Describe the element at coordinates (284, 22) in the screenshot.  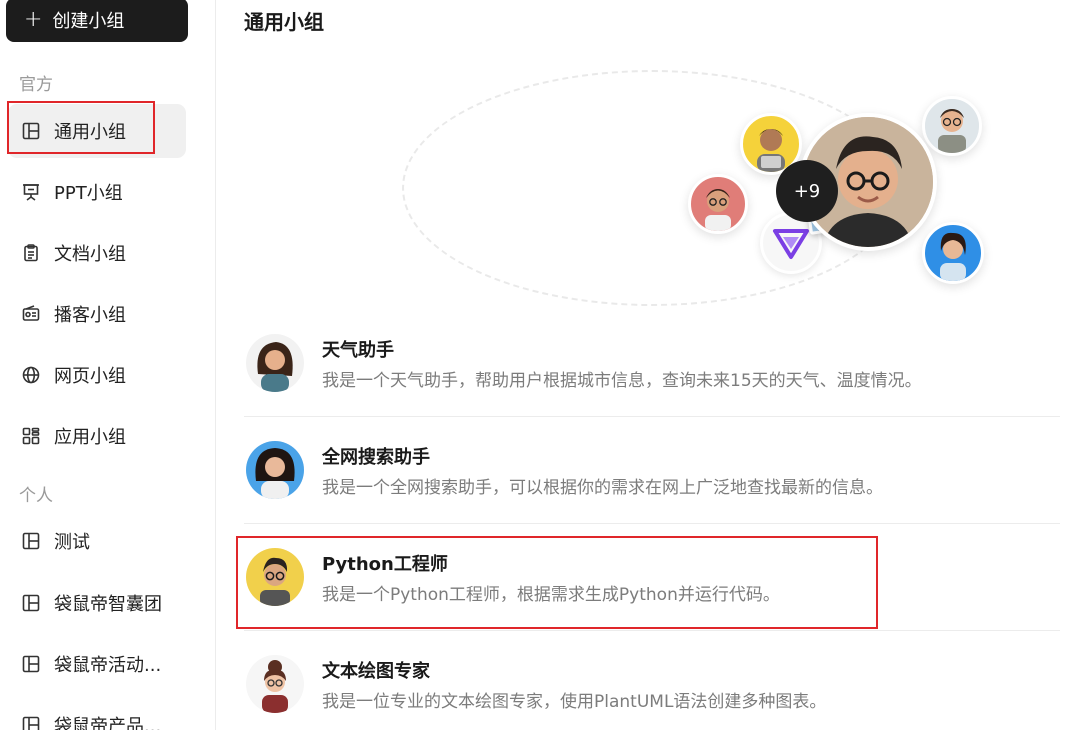
I see `page-title: 通用小组` at that location.